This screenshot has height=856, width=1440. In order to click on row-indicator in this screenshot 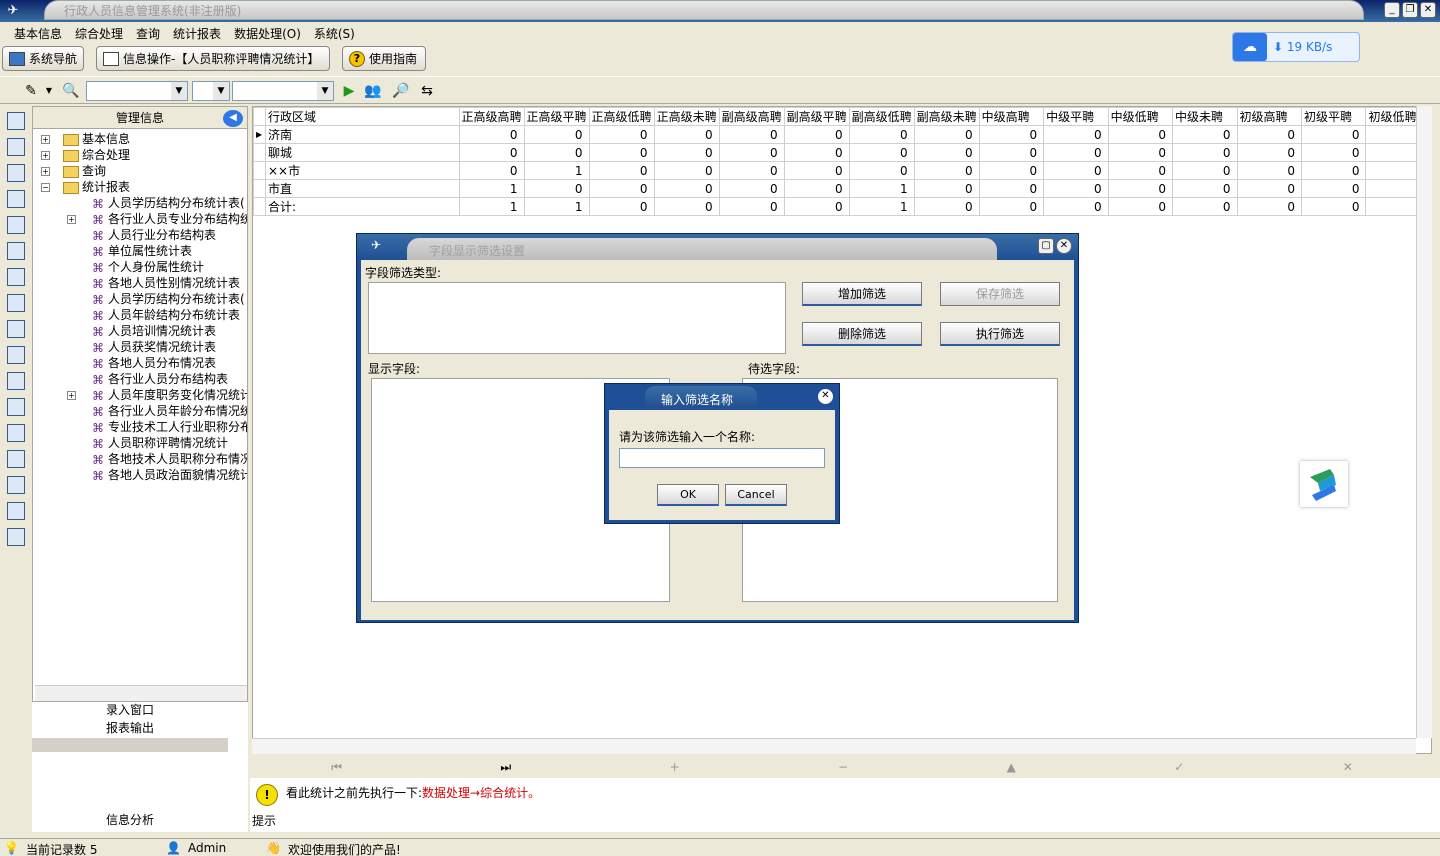, I will do `click(259, 188)`.